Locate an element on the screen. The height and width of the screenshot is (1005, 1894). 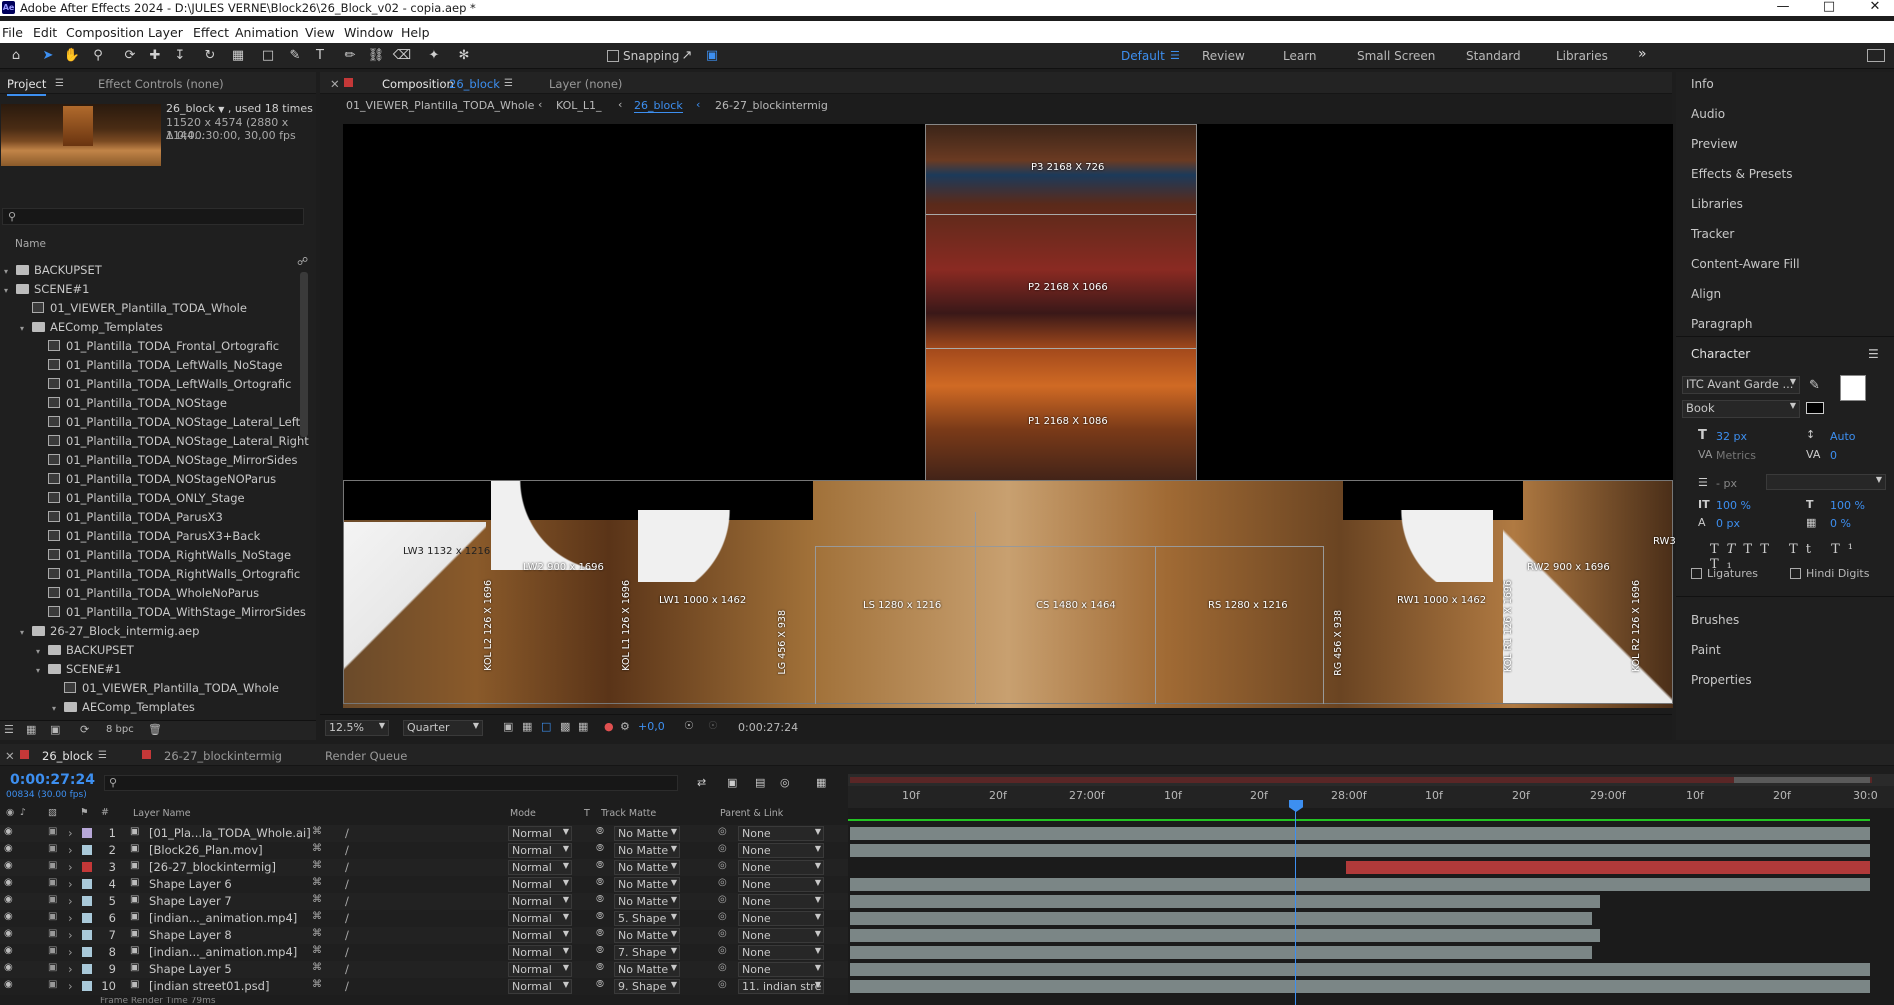
project-folder-item: ▾ SCENE#1 is located at coordinates (154, 291).